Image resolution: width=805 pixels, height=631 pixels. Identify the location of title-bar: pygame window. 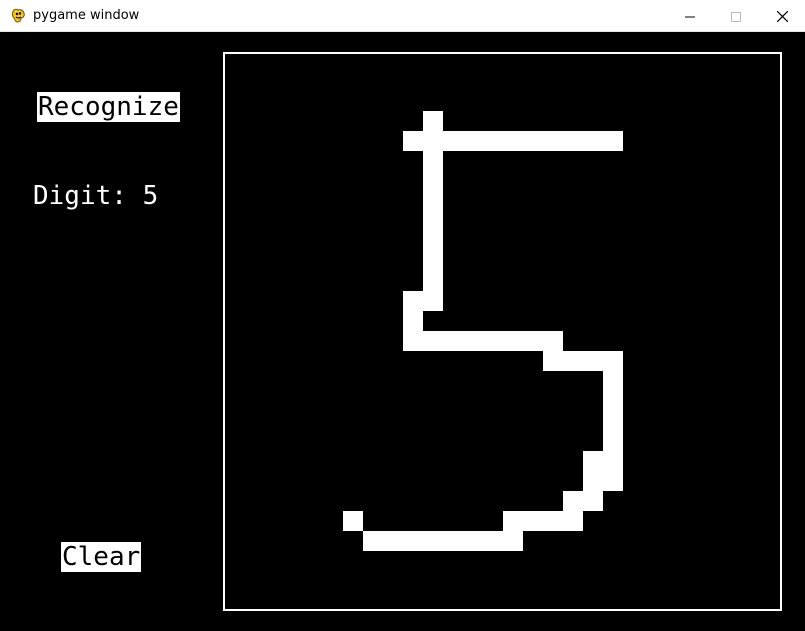
(402, 16).